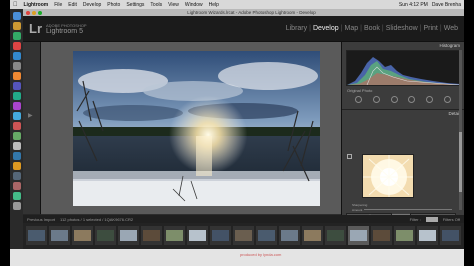 This screenshot has width=474, height=266. What do you see at coordinates (16, 206) in the screenshot?
I see `trash-icon` at bounding box center [16, 206].